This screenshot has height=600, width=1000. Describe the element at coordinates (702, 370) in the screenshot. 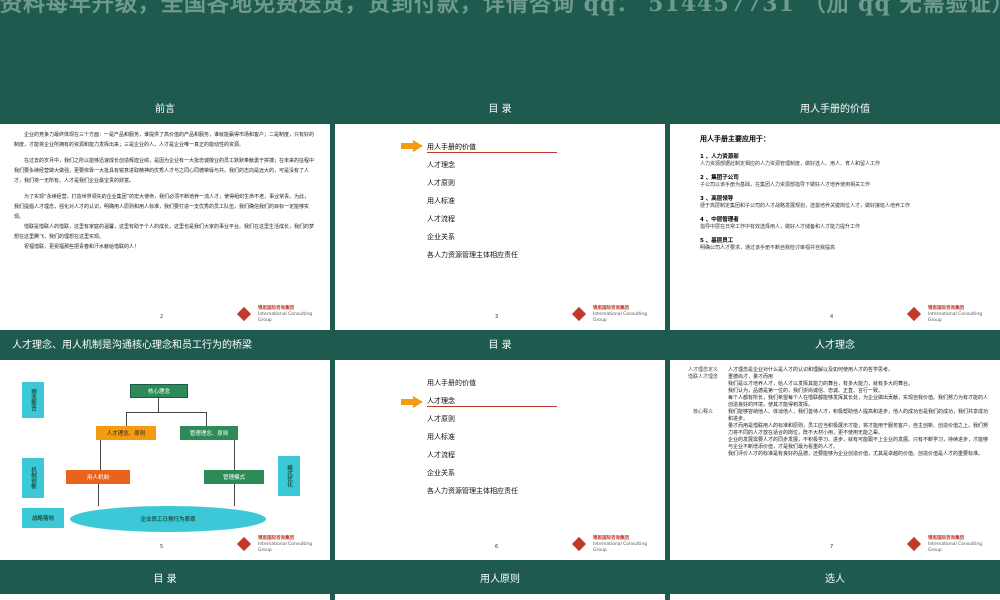

I see `row-key: 人才理念定义` at that location.